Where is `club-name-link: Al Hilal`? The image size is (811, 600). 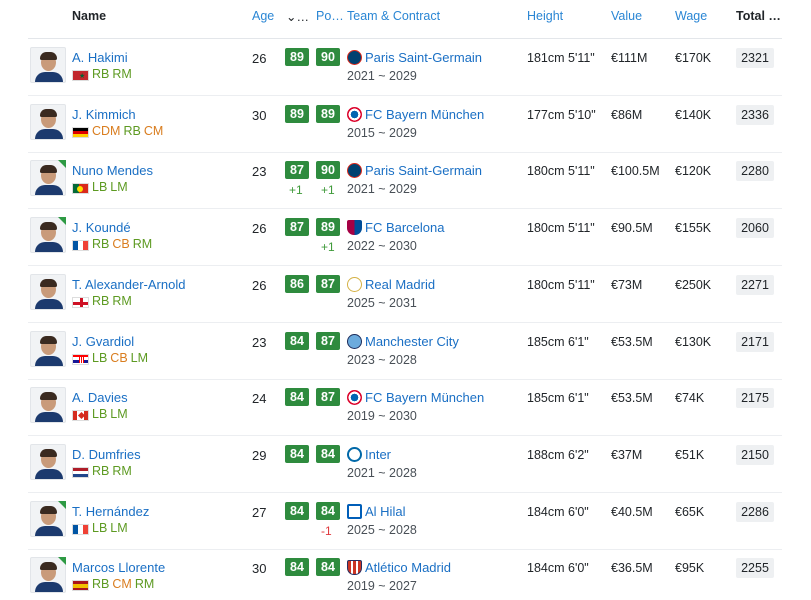 club-name-link: Al Hilal is located at coordinates (385, 511).